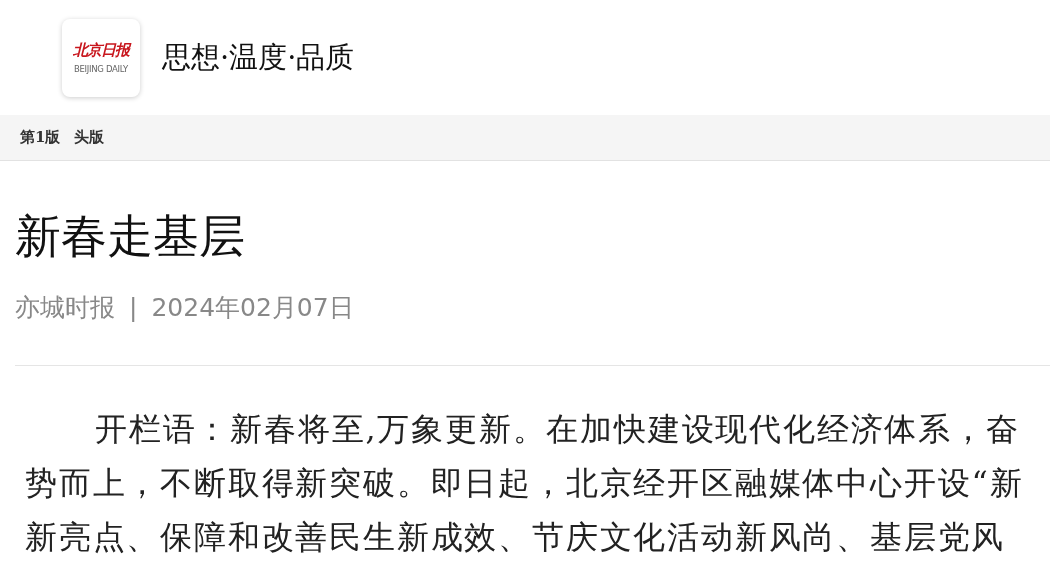 The height and width of the screenshot is (572, 1050). Describe the element at coordinates (101, 69) in the screenshot. I see `logo-subtitle: BEIJING DAILY` at that location.